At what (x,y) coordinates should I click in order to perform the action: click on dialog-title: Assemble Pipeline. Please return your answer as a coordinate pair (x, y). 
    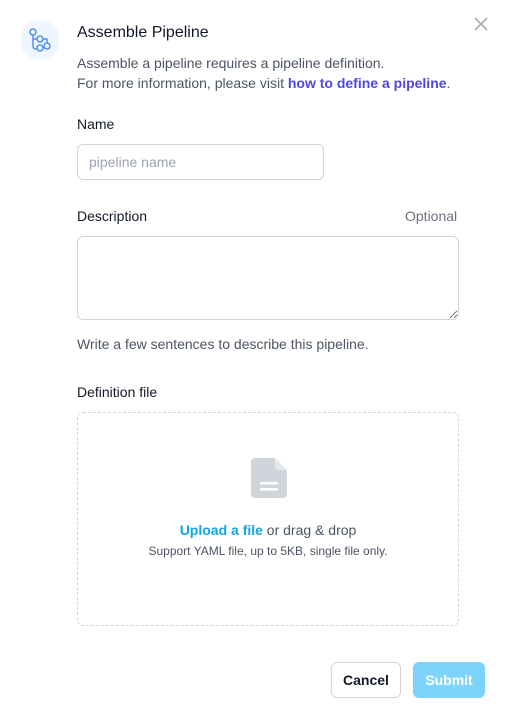
    Looking at the image, I should click on (143, 32).